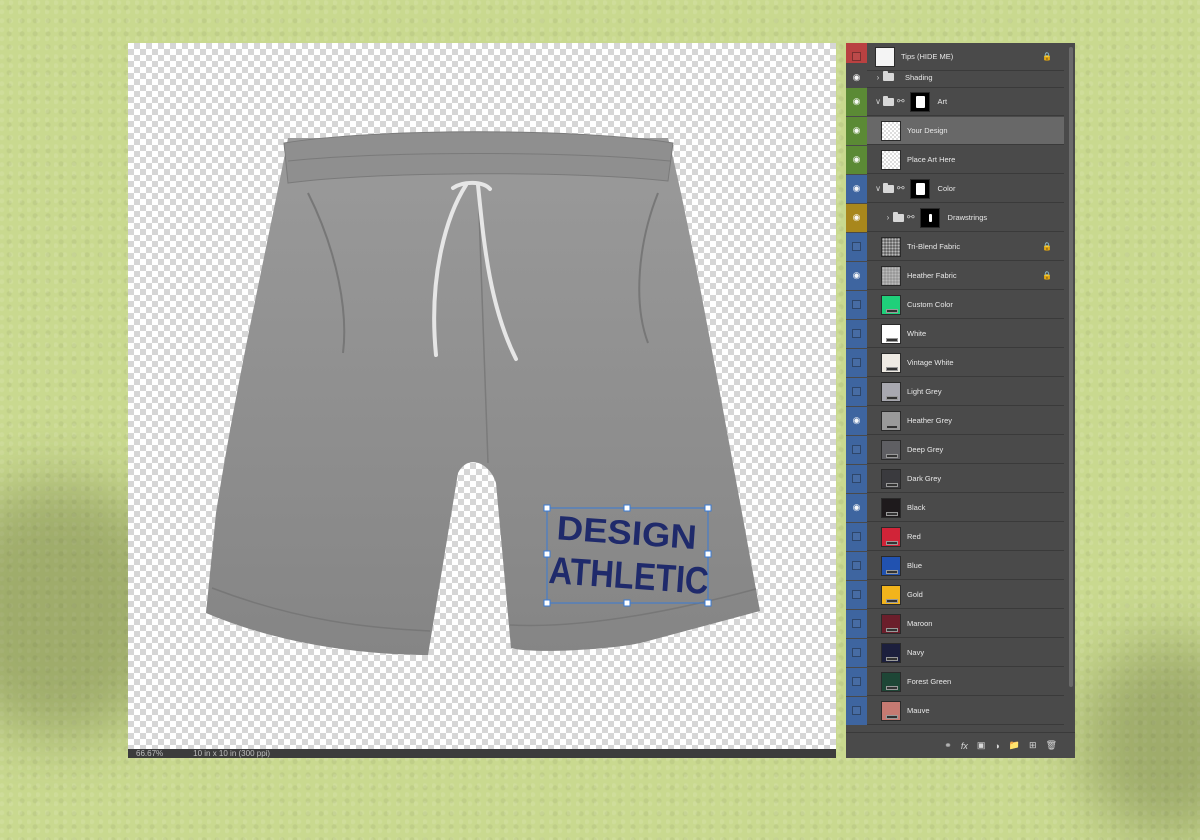  What do you see at coordinates (1071, 367) in the screenshot?
I see `layers-scrollbar` at bounding box center [1071, 367].